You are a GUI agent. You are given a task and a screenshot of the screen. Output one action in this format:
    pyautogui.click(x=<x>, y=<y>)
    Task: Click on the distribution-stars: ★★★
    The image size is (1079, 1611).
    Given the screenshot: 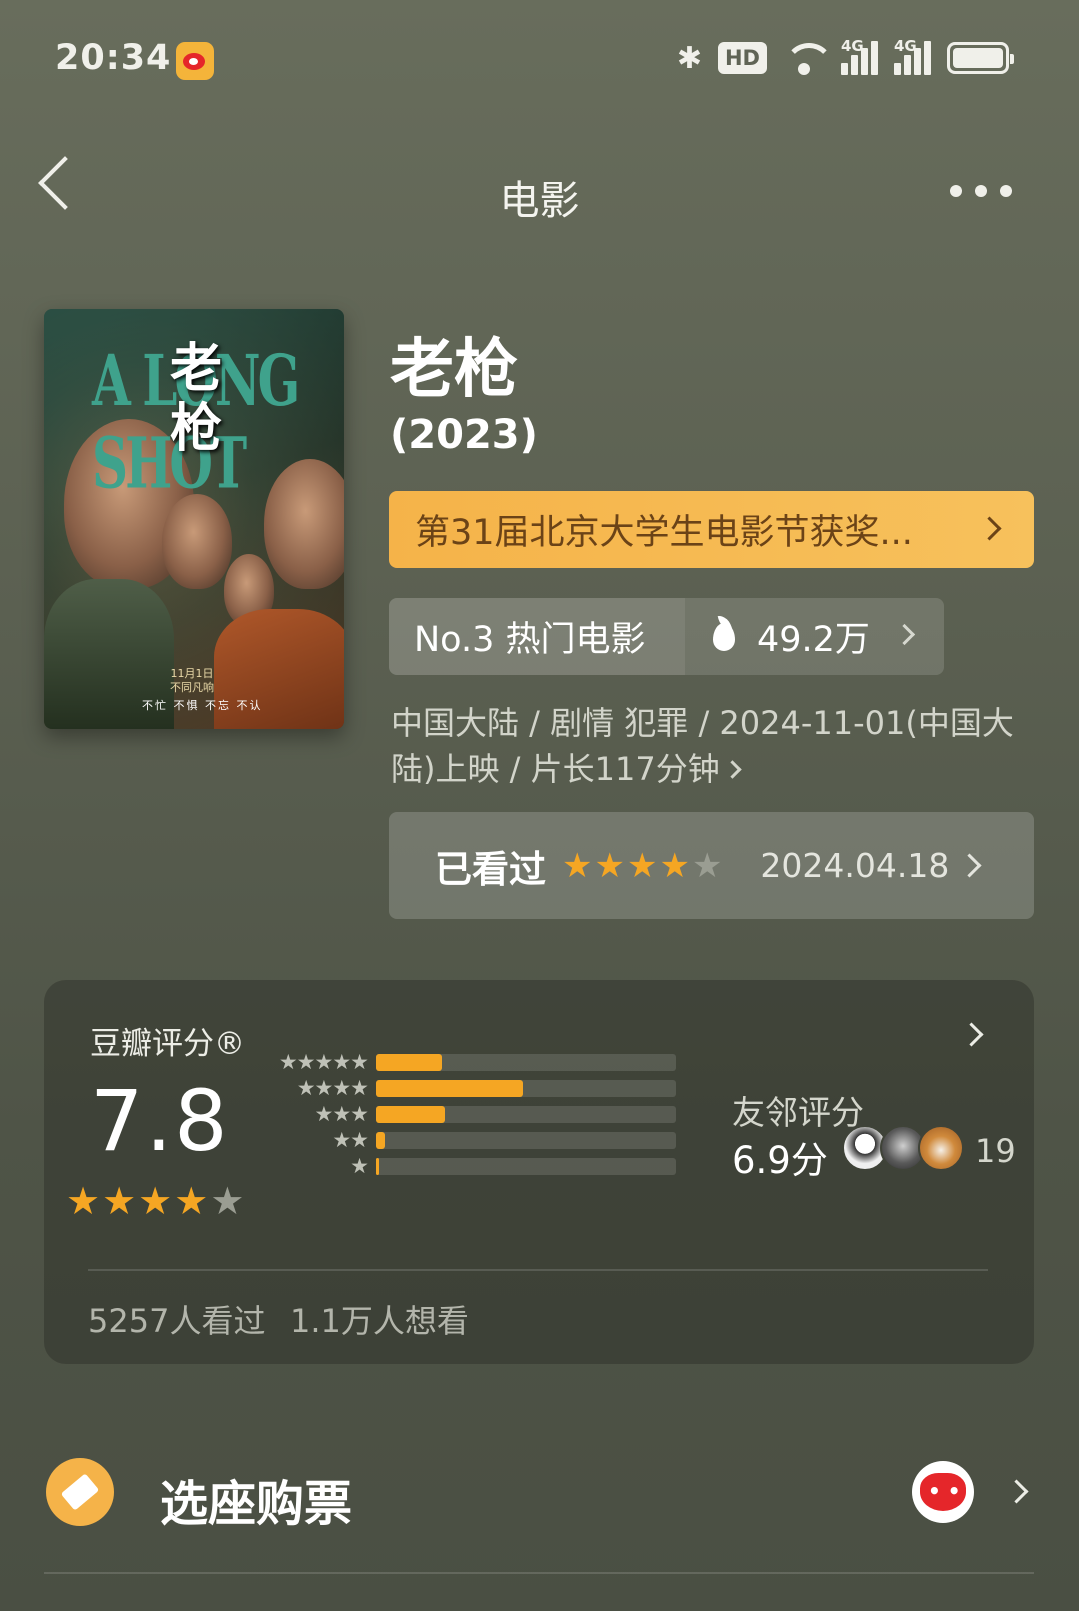 What is the action you would take?
    pyautogui.click(x=341, y=1114)
    